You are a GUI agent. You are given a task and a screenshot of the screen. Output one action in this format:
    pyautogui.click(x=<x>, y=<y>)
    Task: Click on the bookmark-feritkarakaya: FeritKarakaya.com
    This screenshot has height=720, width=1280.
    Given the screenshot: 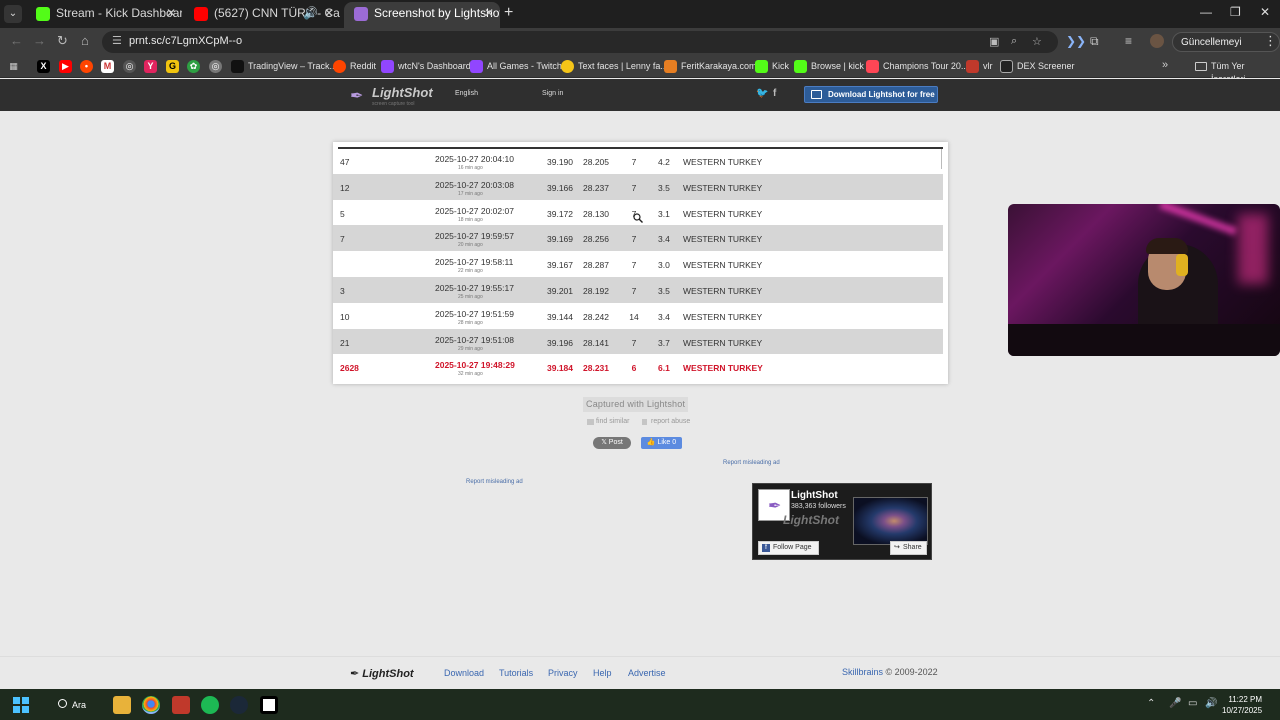 What is the action you would take?
    pyautogui.click(x=710, y=66)
    